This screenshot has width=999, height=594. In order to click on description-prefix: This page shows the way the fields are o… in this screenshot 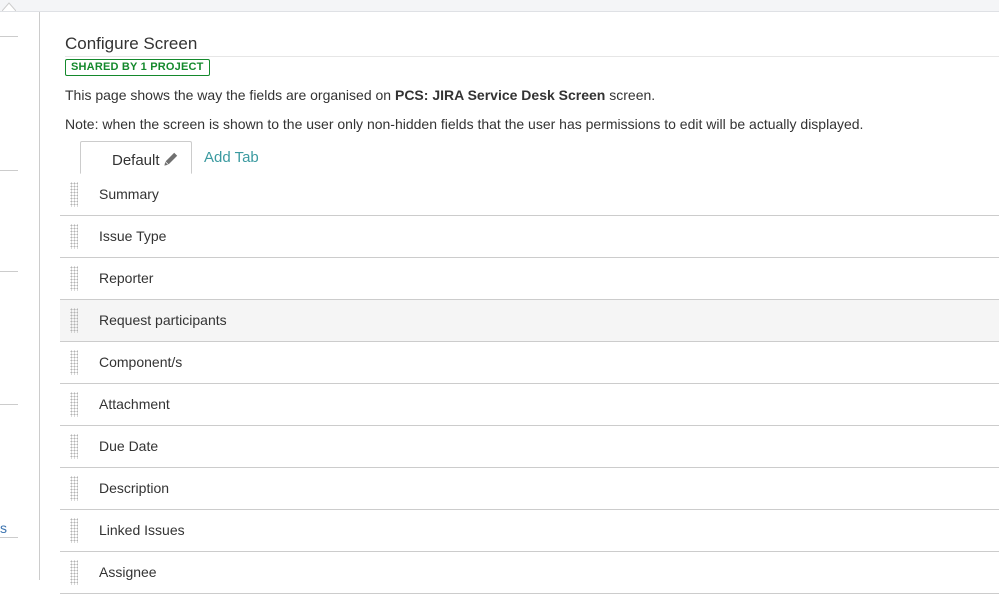, I will do `click(228, 95)`.